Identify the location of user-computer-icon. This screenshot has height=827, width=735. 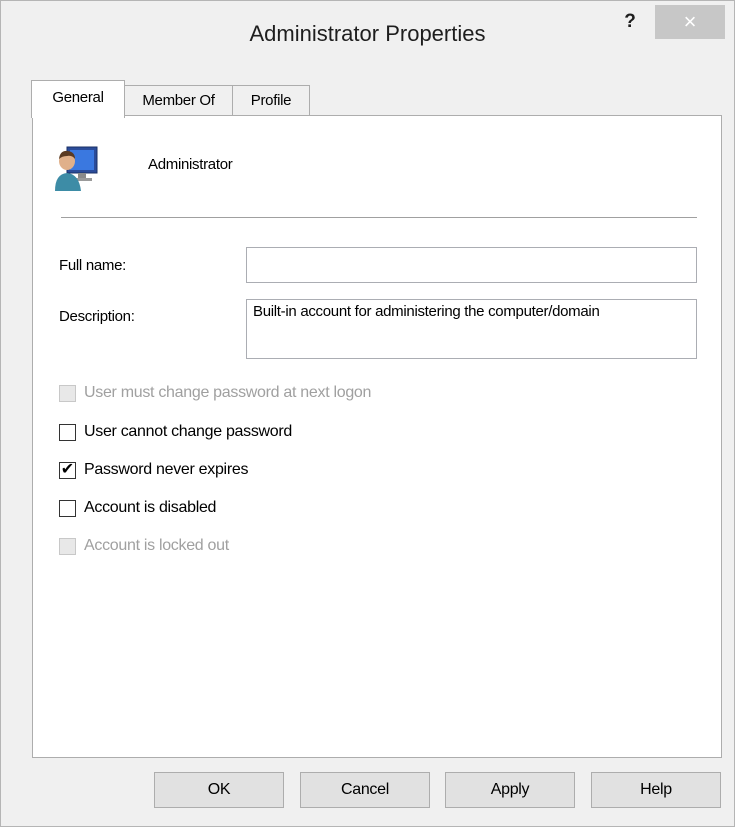
(76, 168).